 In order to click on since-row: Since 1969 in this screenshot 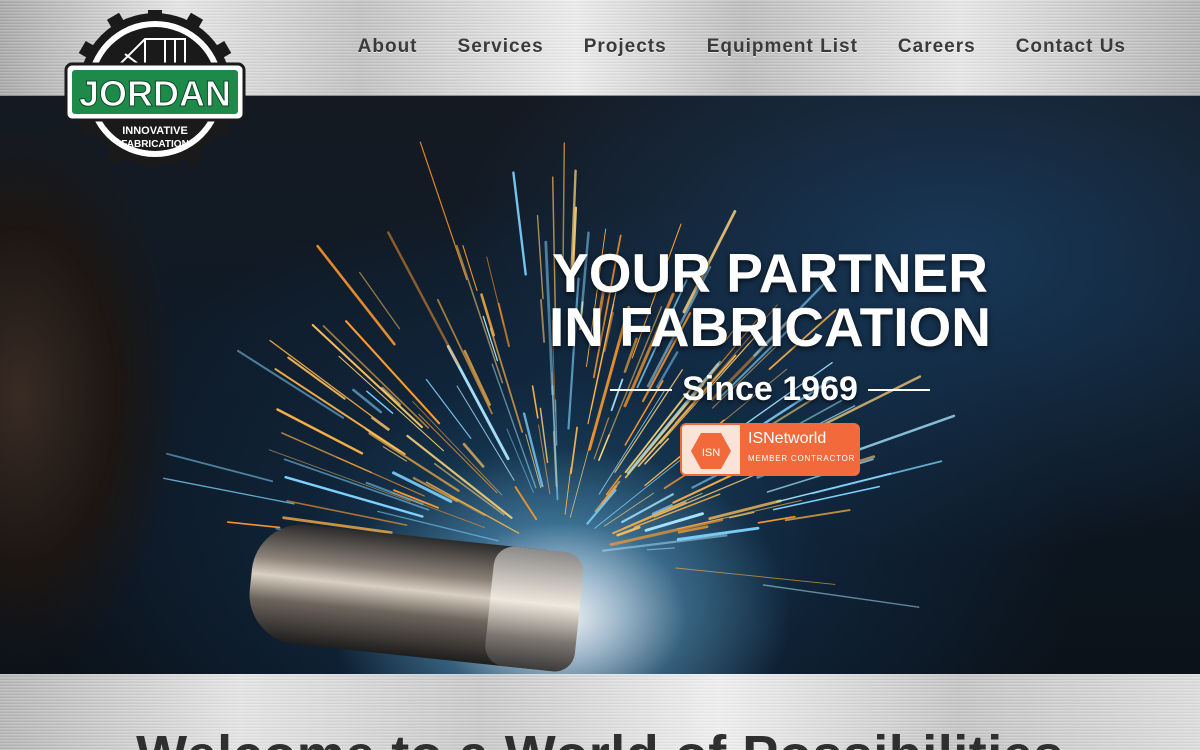, I will do `click(770, 389)`.